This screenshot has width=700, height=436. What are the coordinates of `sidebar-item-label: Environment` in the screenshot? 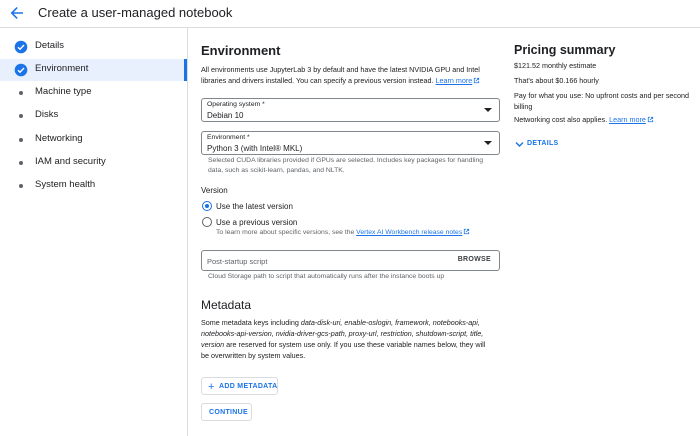 It's located at (62, 68).